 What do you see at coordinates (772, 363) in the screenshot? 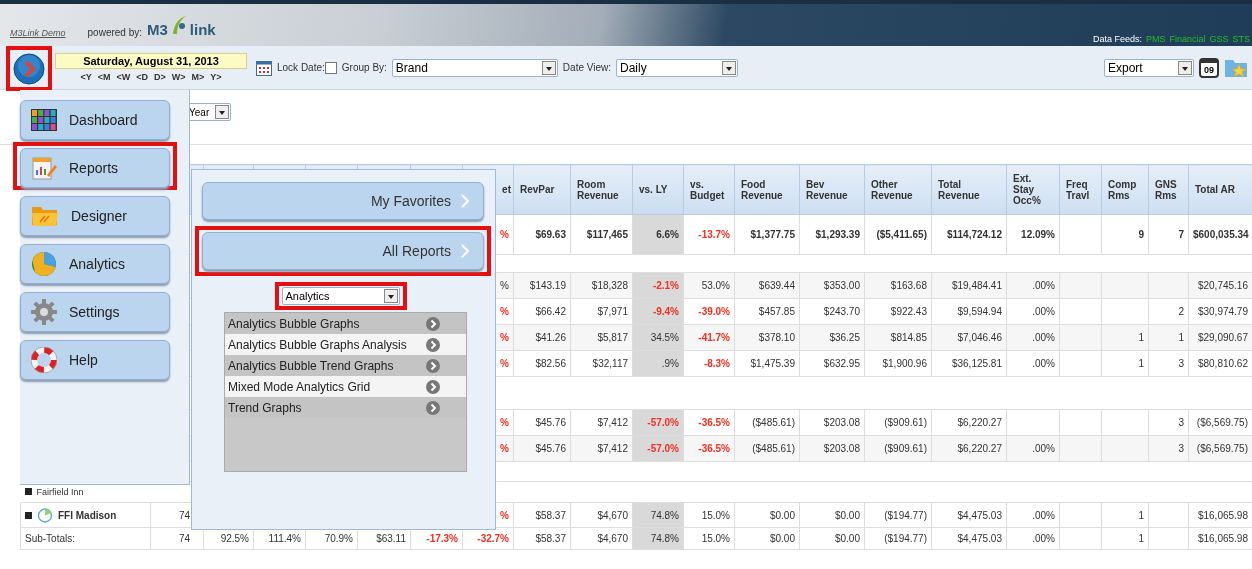
I see `table-cell: $1,475.39` at bounding box center [772, 363].